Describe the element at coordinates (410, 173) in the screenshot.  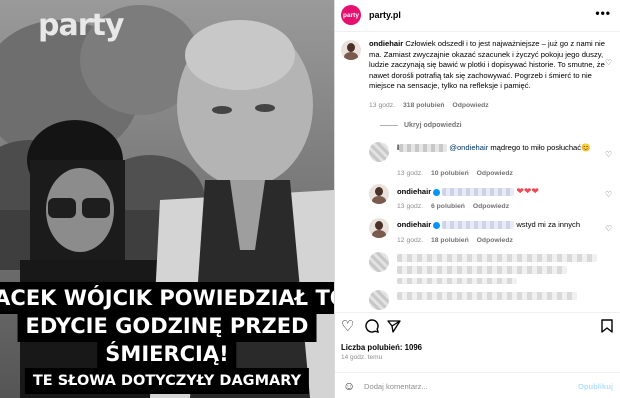
I see `reply-1-time: 13 godz.` at that location.